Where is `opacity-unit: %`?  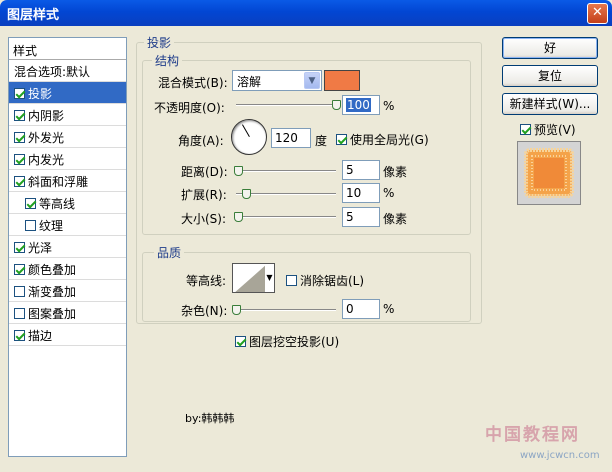
opacity-unit: % is located at coordinates (389, 106).